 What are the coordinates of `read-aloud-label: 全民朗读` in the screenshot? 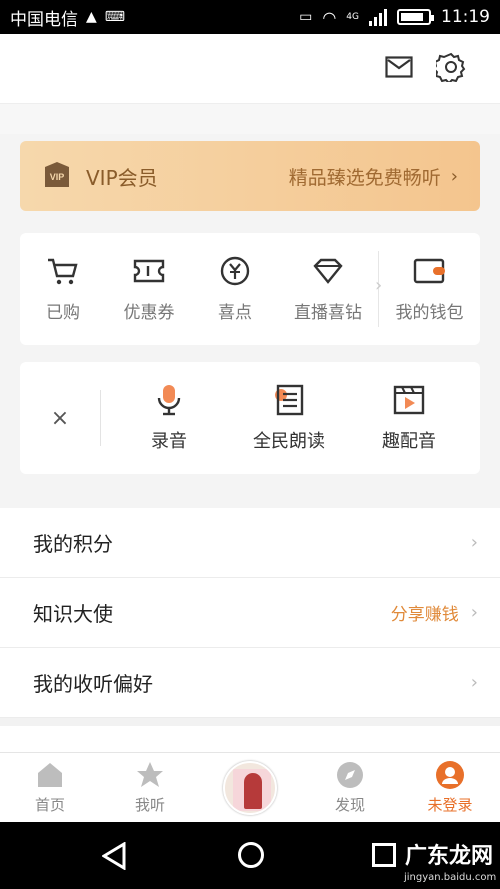 It's located at (289, 441).